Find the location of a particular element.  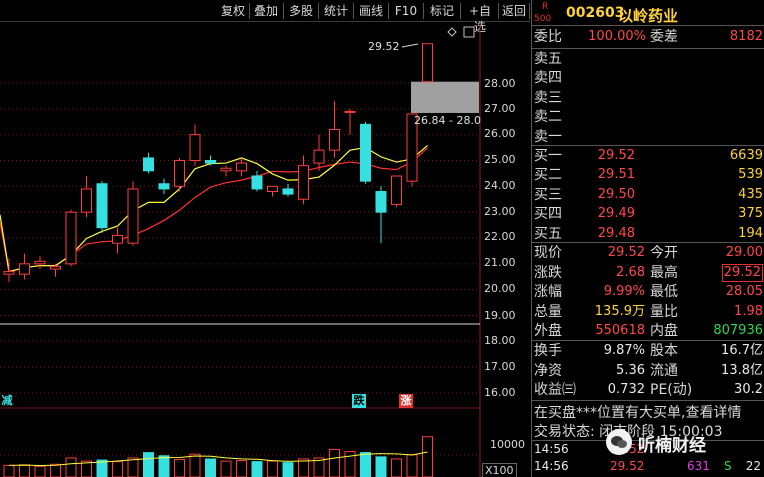

bid-label: 买五 is located at coordinates (548, 233).